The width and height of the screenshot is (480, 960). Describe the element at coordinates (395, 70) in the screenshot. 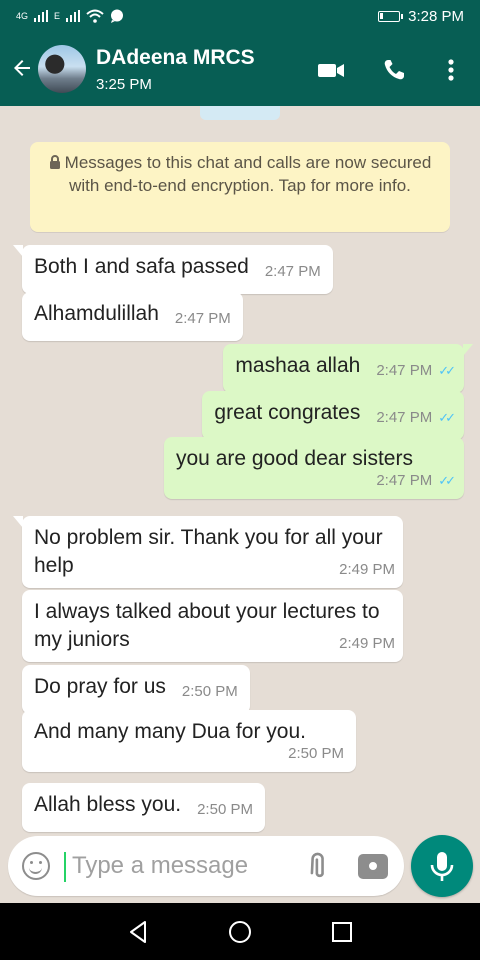

I see `voice-call-icon` at that location.